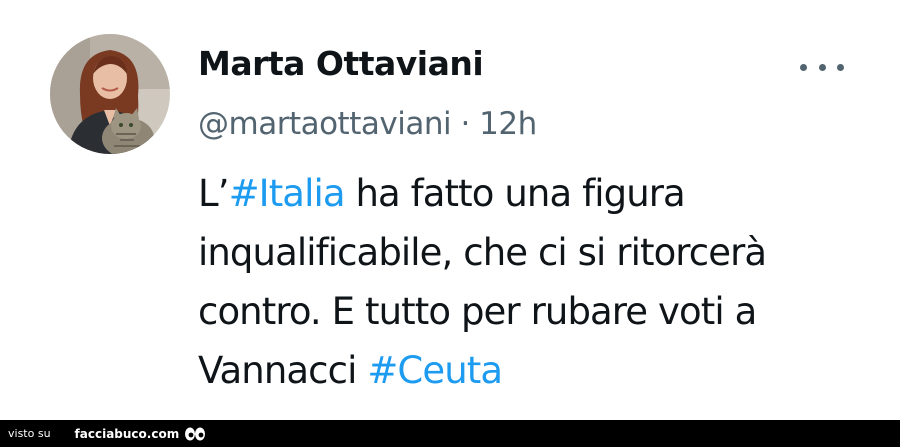  I want to click on eyes-icon, so click(195, 434).